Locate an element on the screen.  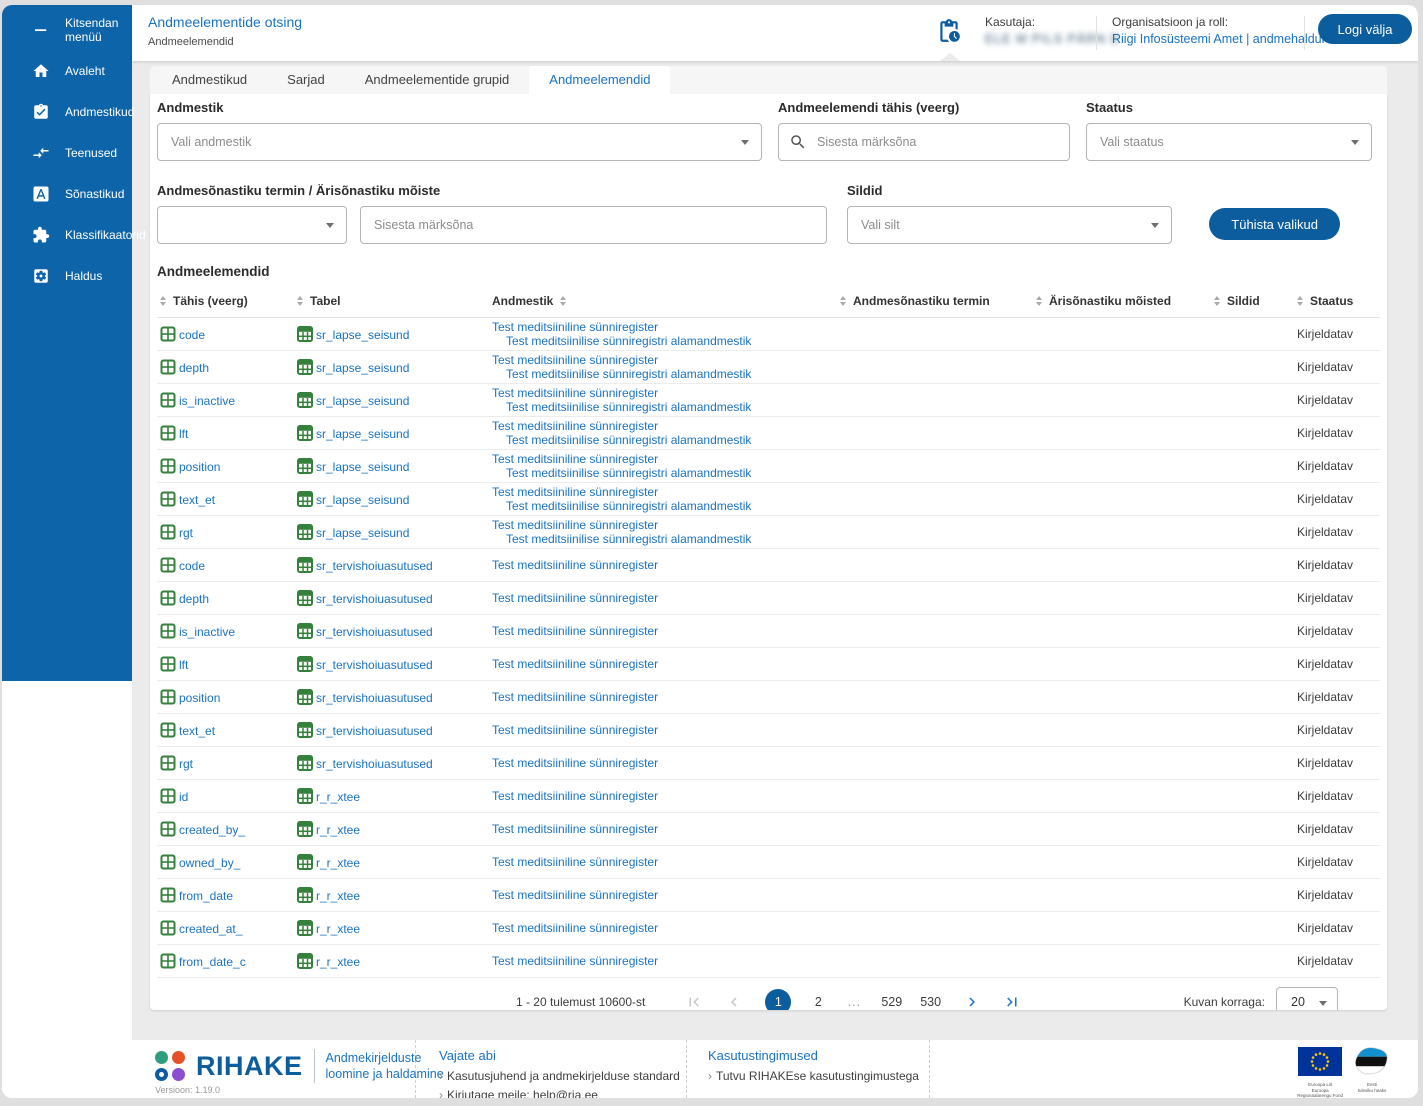
staatus-select is located at coordinates (1229, 142).